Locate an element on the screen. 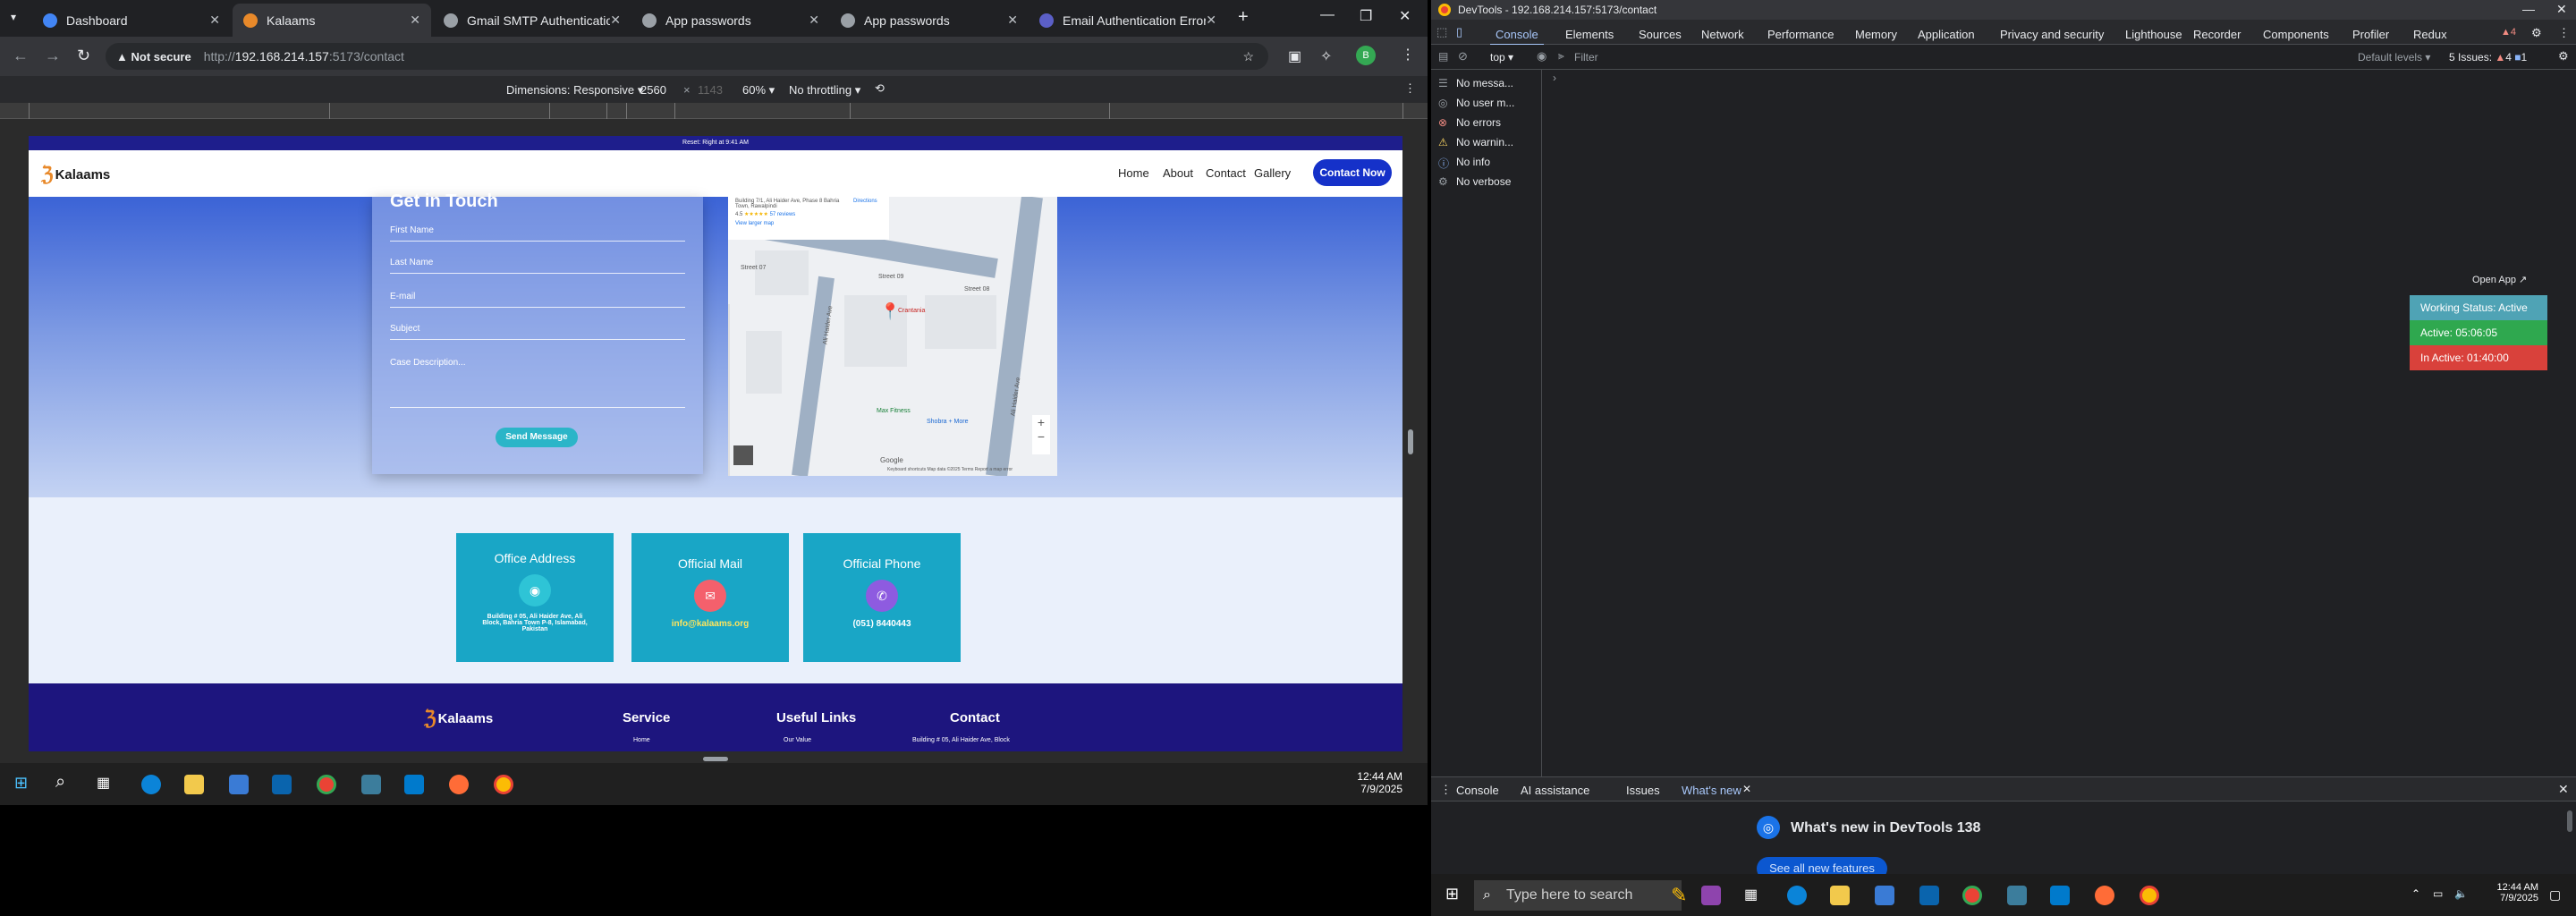  profile-avatar: B is located at coordinates (1366, 55).